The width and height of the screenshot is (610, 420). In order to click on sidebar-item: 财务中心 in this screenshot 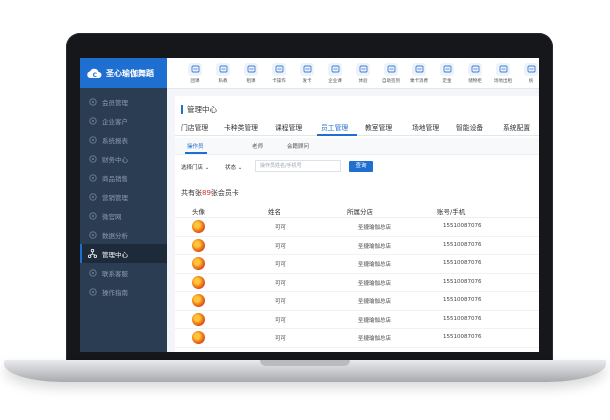, I will do `click(123, 158)`.